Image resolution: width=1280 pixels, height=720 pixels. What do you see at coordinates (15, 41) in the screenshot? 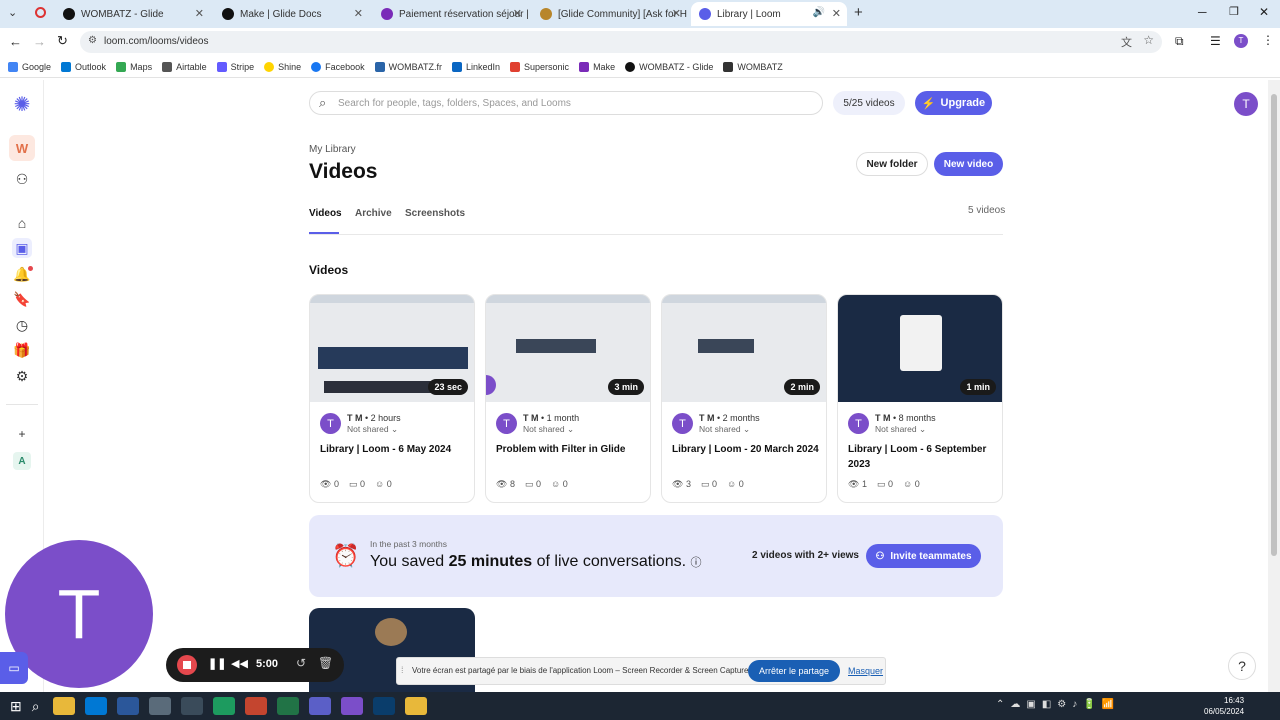
I see `back-icon: ←` at bounding box center [15, 41].